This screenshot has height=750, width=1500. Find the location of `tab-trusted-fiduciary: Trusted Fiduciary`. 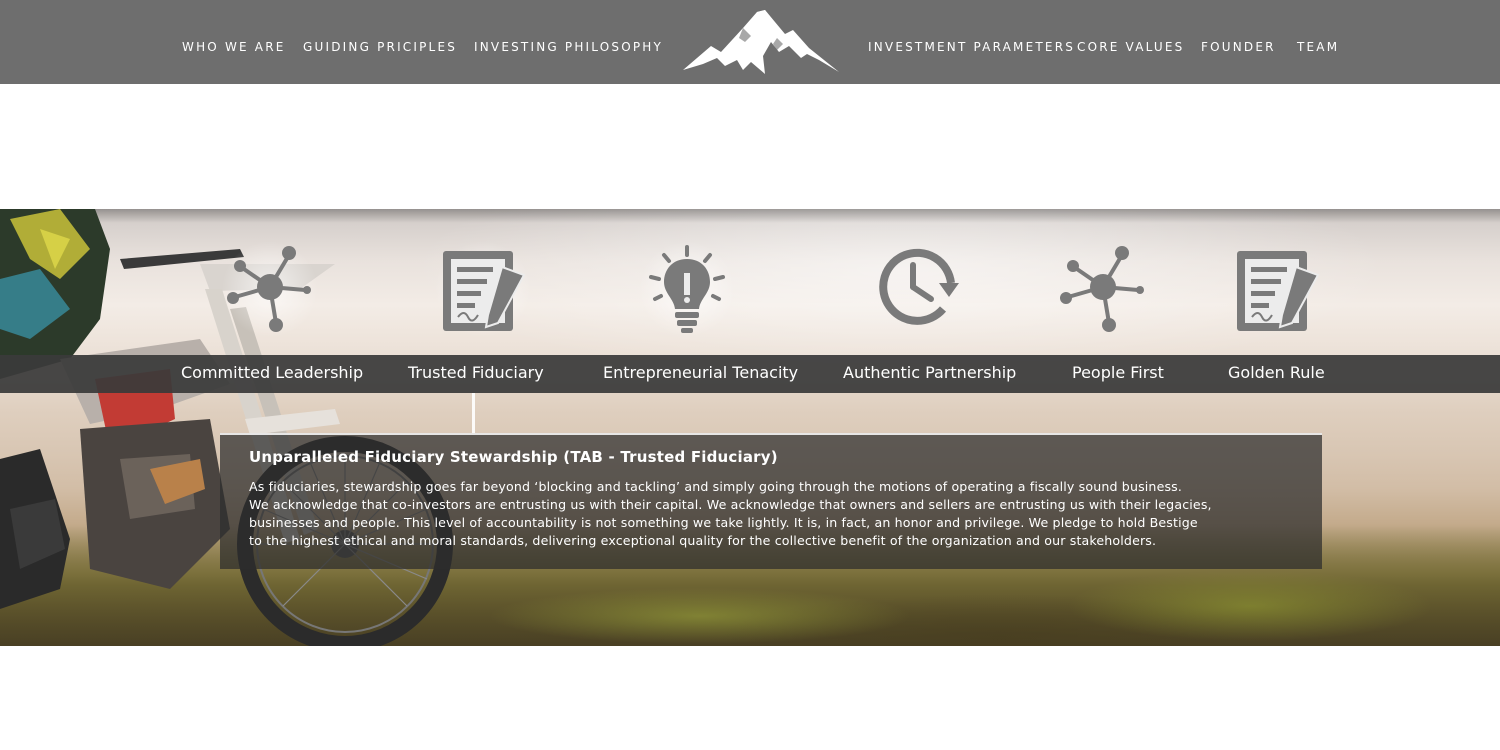

tab-trusted-fiduciary: Trusted Fiduciary is located at coordinates (476, 374).